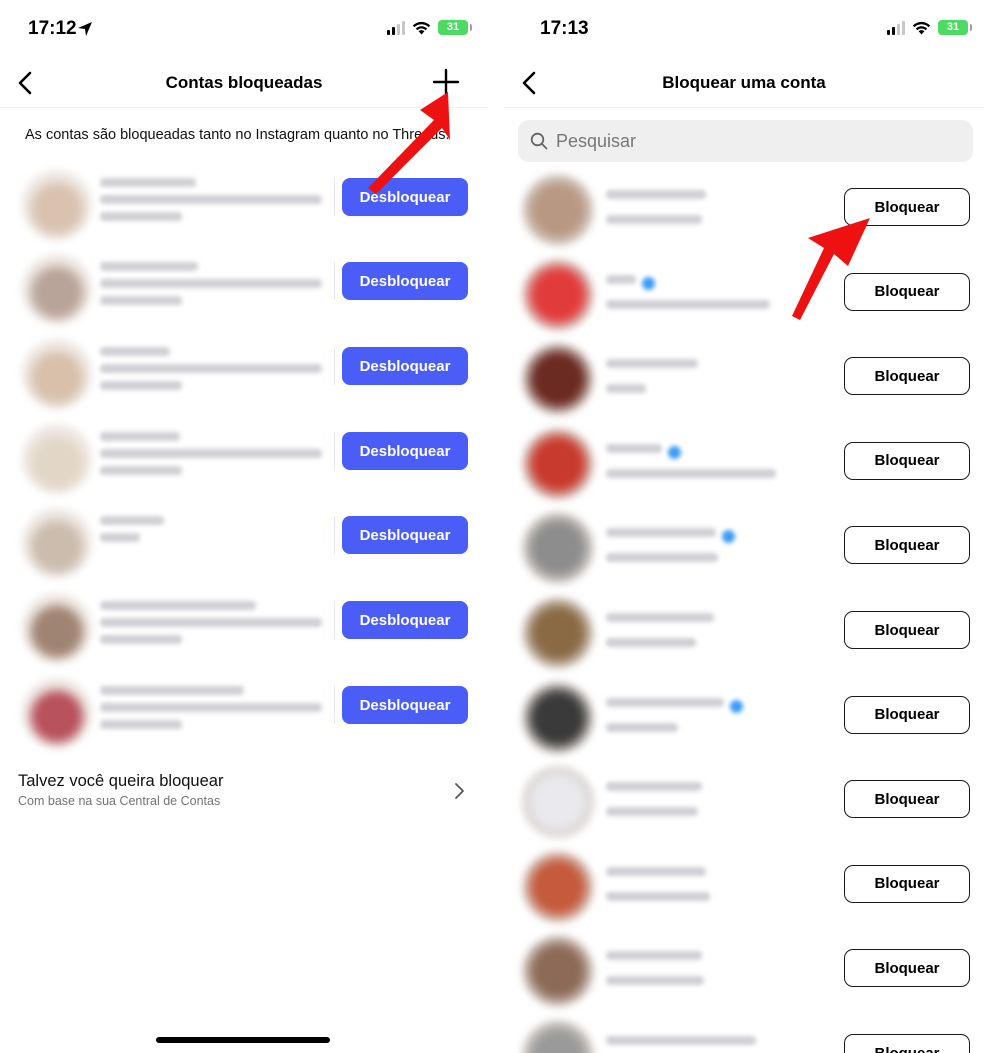 The width and height of the screenshot is (984, 1053). What do you see at coordinates (539, 141) in the screenshot?
I see `search-icon` at bounding box center [539, 141].